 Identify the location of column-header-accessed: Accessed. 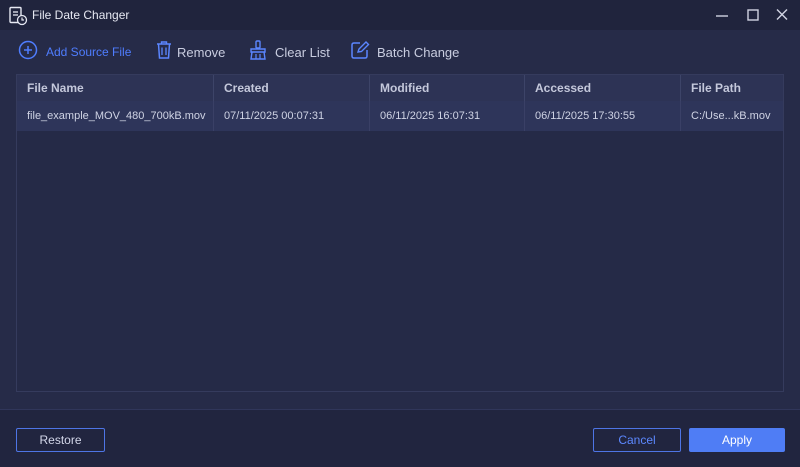
(603, 88).